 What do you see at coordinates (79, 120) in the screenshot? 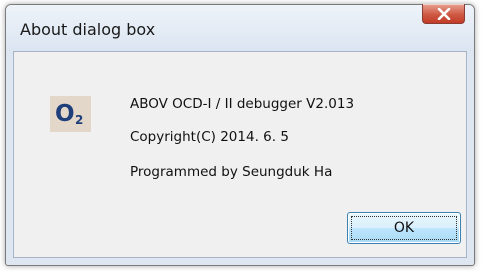
I see `logo-subscript: 2` at bounding box center [79, 120].